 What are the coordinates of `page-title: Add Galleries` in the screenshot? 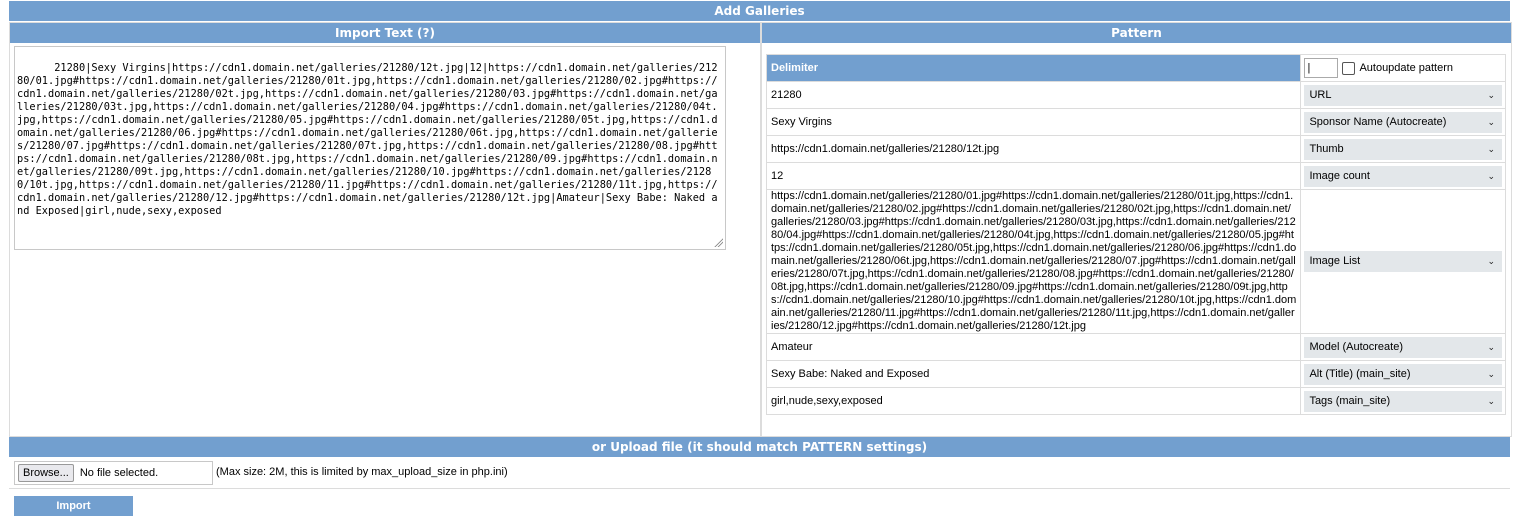 It's located at (759, 11).